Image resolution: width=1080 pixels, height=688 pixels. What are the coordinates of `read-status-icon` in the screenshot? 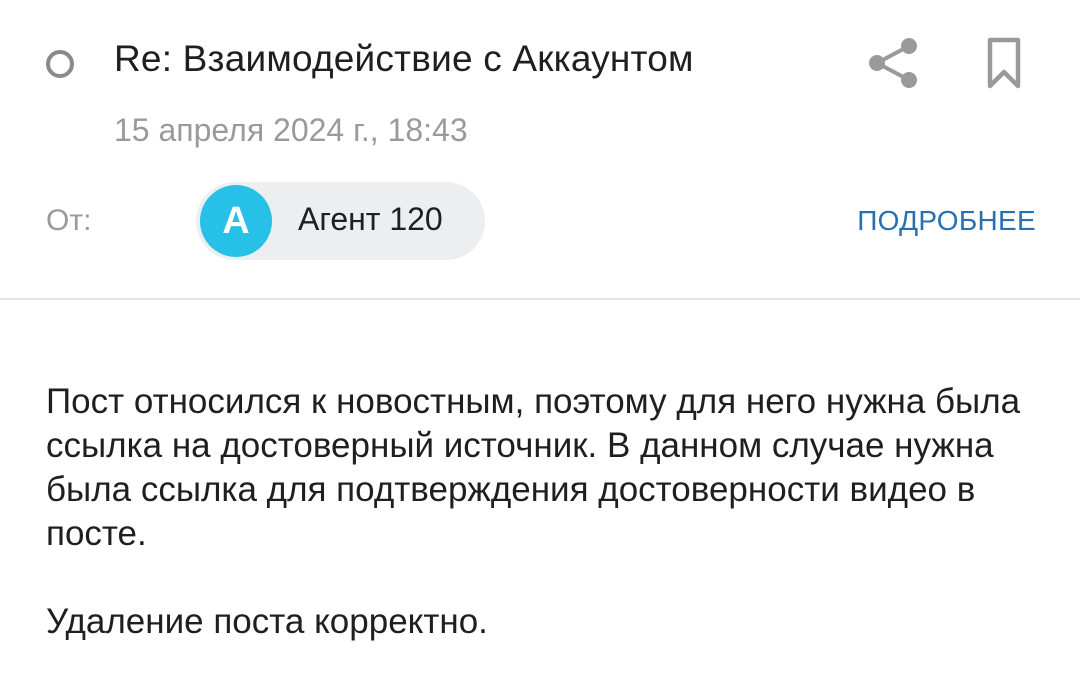 It's located at (60, 64).